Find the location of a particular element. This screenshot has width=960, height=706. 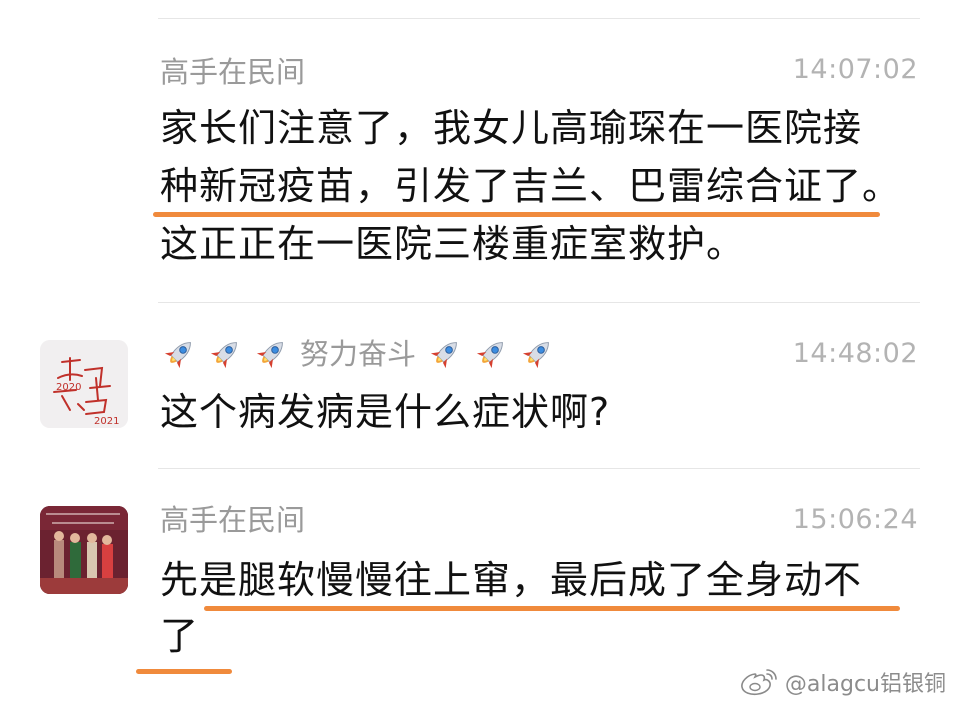

message-line: 了 is located at coordinates (180, 636).